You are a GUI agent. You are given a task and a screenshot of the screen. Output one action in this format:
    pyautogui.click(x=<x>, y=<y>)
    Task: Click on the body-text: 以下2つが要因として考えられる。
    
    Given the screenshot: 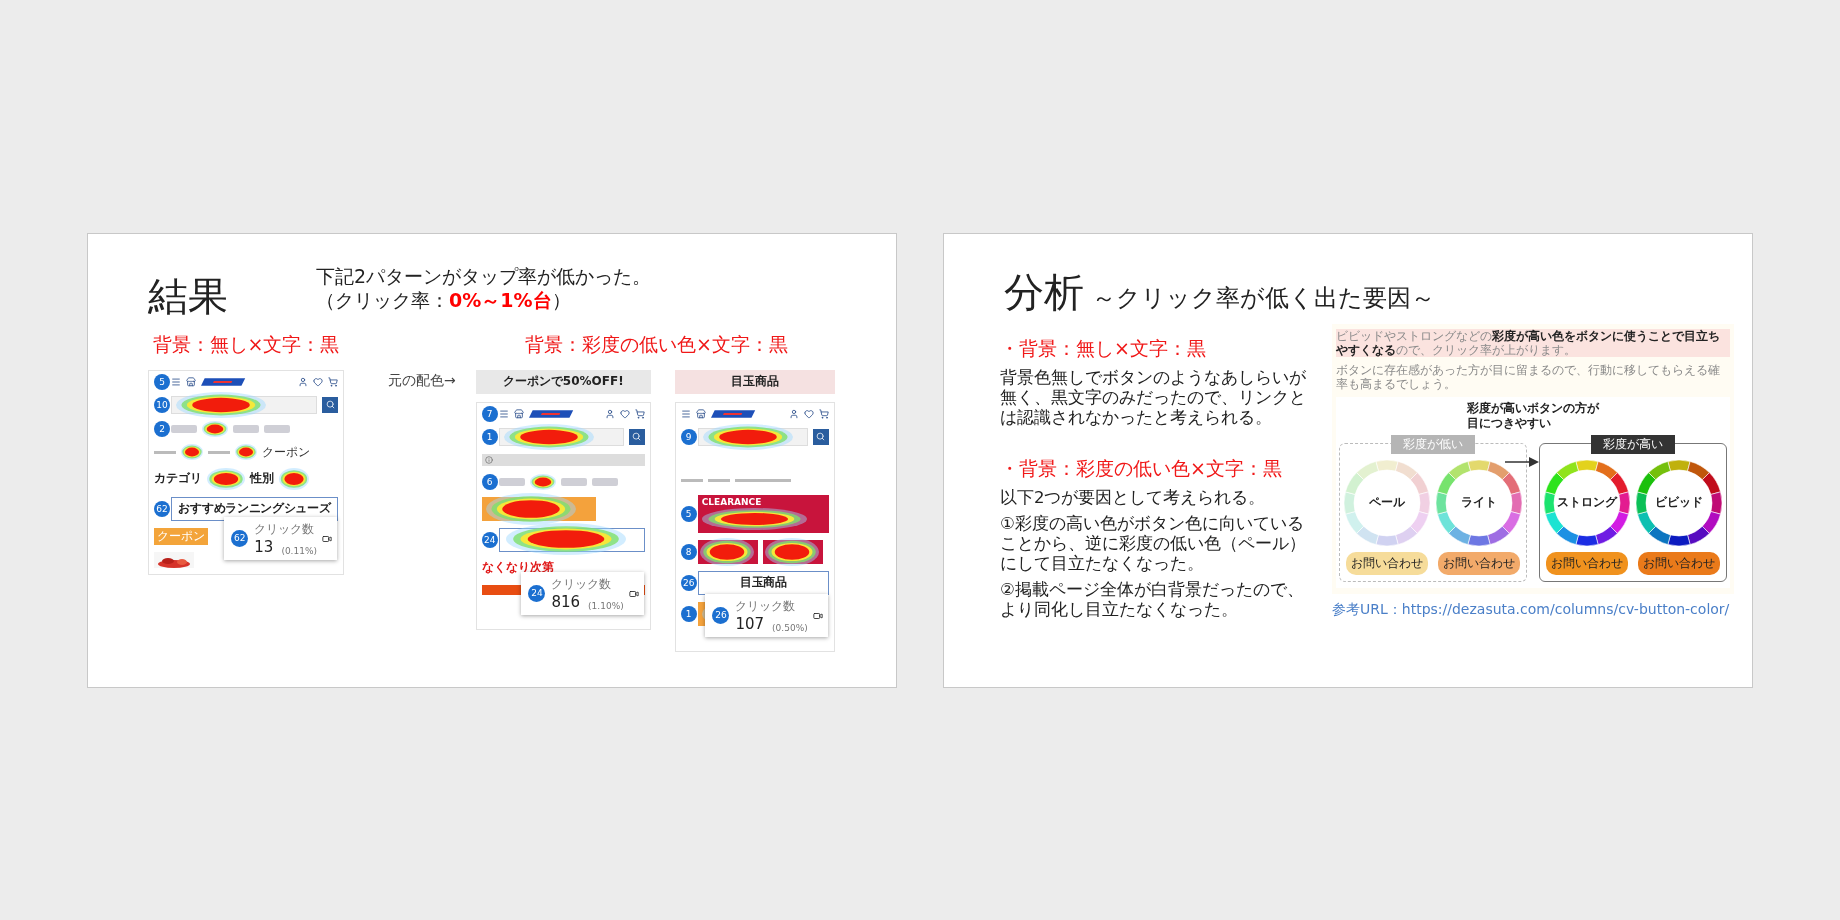 What is the action you would take?
    pyautogui.click(x=1133, y=497)
    